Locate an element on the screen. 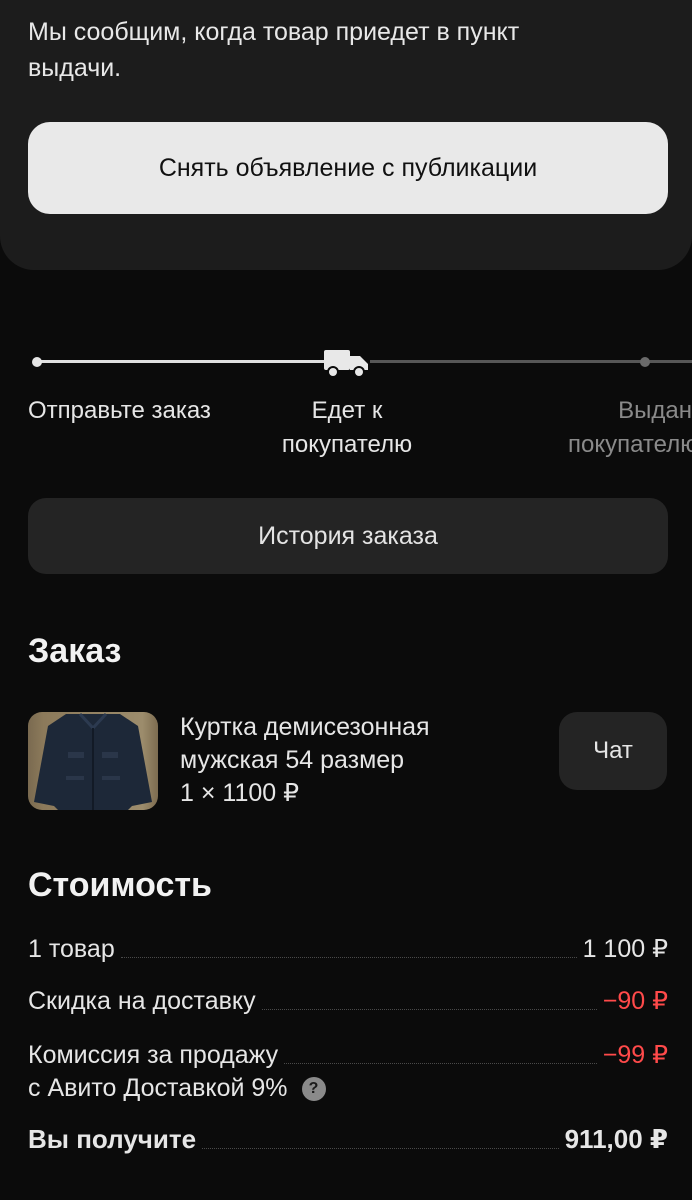  item-name-line1: Куртка демисезонная is located at coordinates (305, 727).